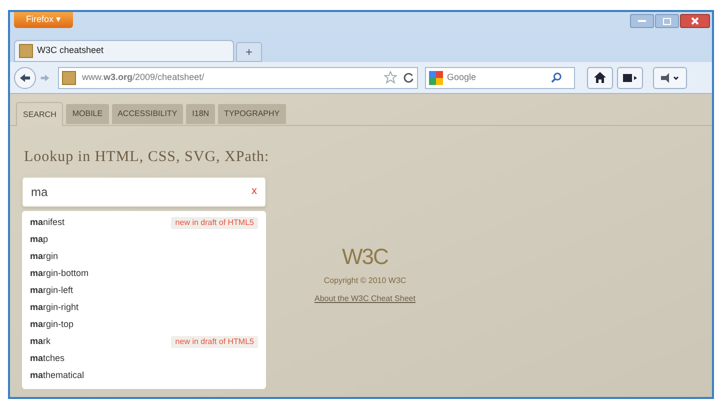 The image size is (720, 403). I want to click on w3c-logo: W3C, so click(365, 257).